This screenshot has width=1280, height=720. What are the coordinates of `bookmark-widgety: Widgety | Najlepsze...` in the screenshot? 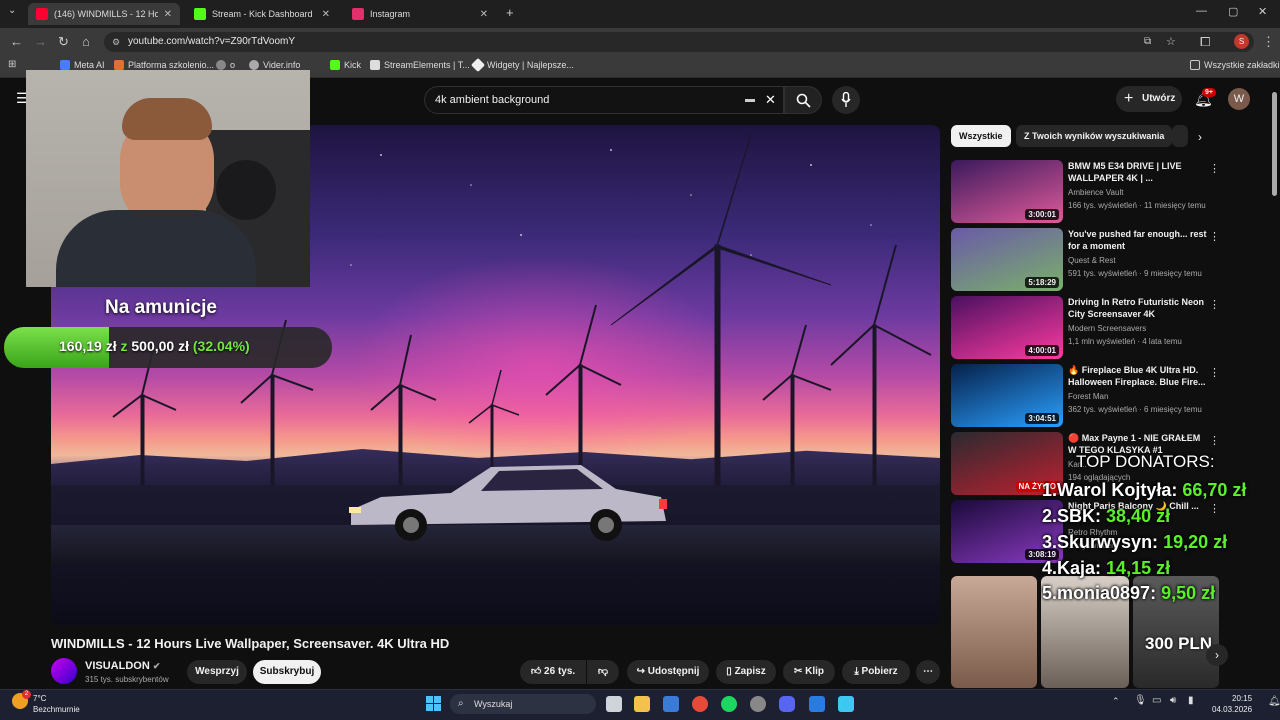 It's located at (522, 65).